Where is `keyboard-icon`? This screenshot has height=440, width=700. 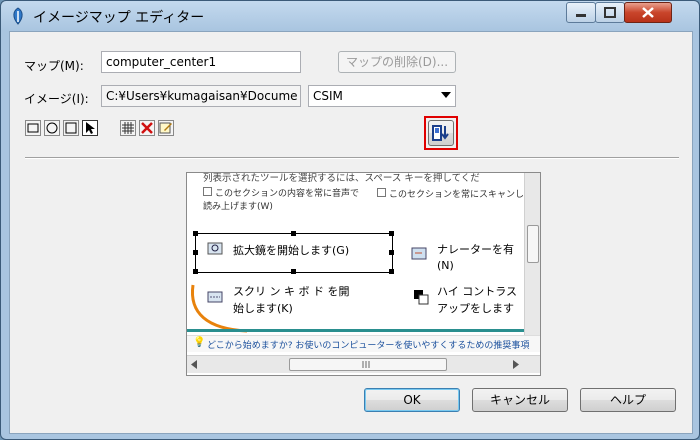
keyboard-icon is located at coordinates (215, 297).